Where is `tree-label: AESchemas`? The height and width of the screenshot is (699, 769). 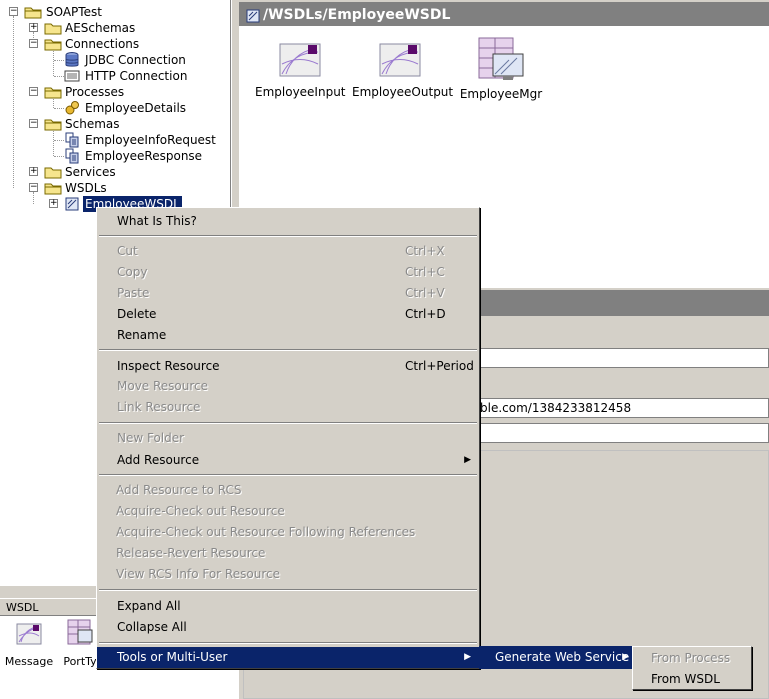 tree-label: AESchemas is located at coordinates (100, 28).